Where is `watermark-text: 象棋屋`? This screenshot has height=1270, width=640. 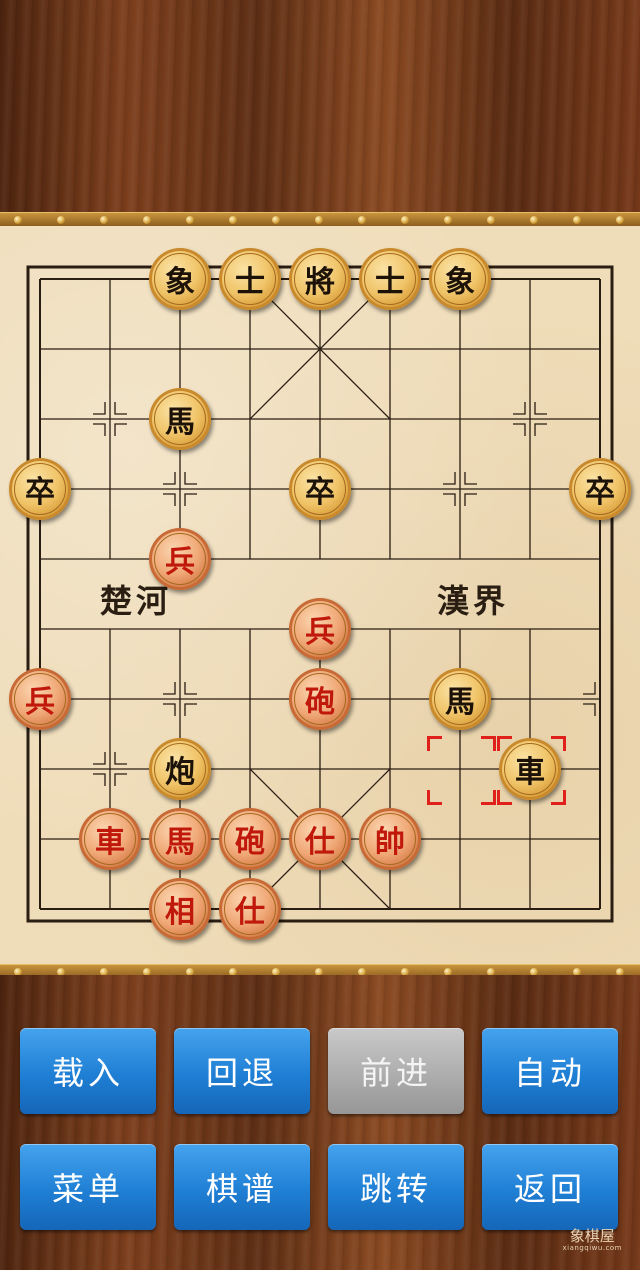
watermark-text: 象棋屋 is located at coordinates (592, 1236).